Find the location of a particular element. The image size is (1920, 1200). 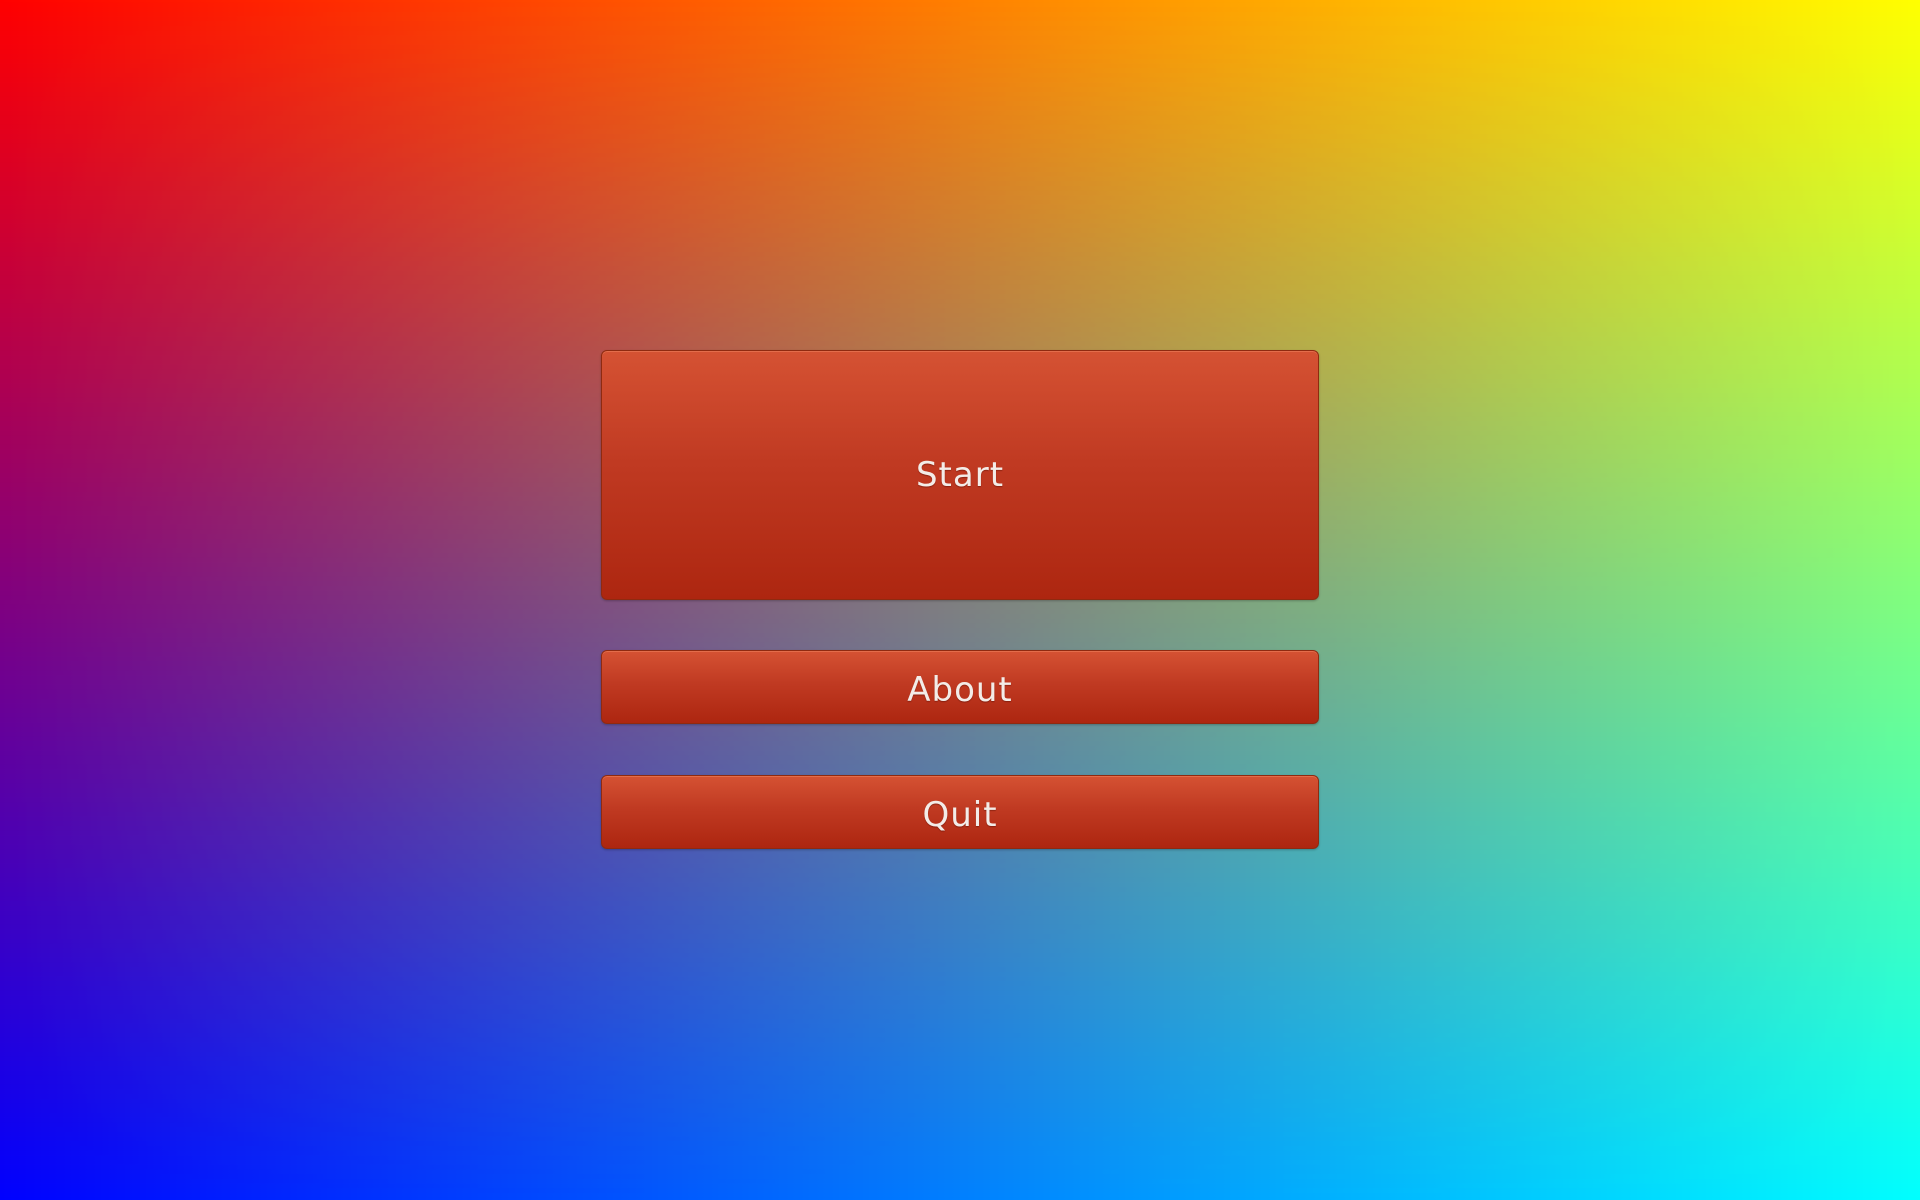

start-button-label: Start is located at coordinates (960, 475).